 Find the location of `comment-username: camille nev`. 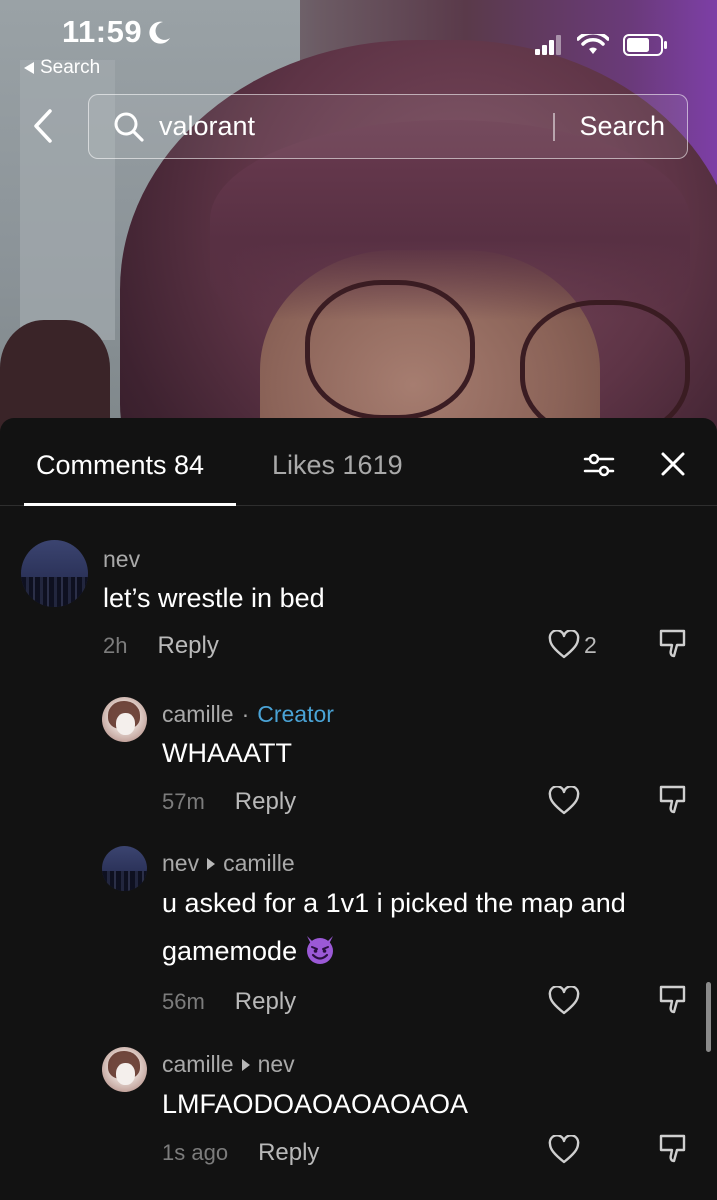

comment-username: camille nev is located at coordinates (228, 1064).